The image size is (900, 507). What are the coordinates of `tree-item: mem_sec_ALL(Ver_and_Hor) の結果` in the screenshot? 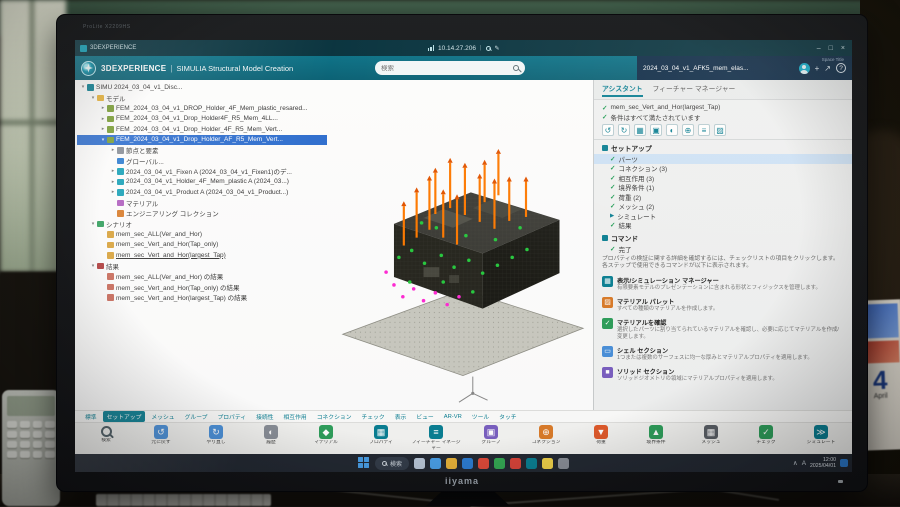 It's located at (202, 276).